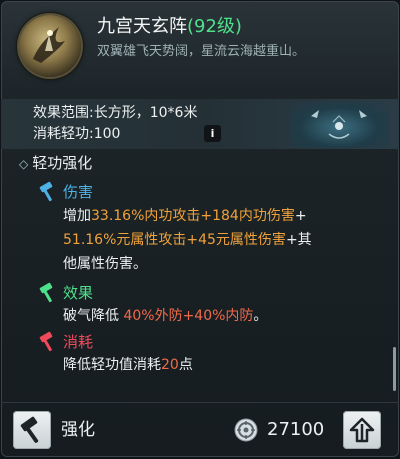  I want to click on text-plain: 。, so click(260, 316).